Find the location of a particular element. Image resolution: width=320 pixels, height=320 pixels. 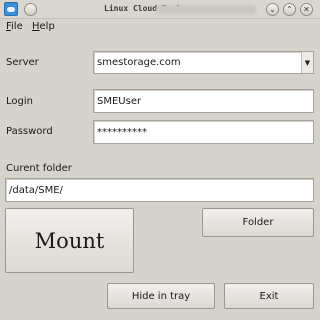

server-select: smestorage.com ▼ is located at coordinates (203, 62).